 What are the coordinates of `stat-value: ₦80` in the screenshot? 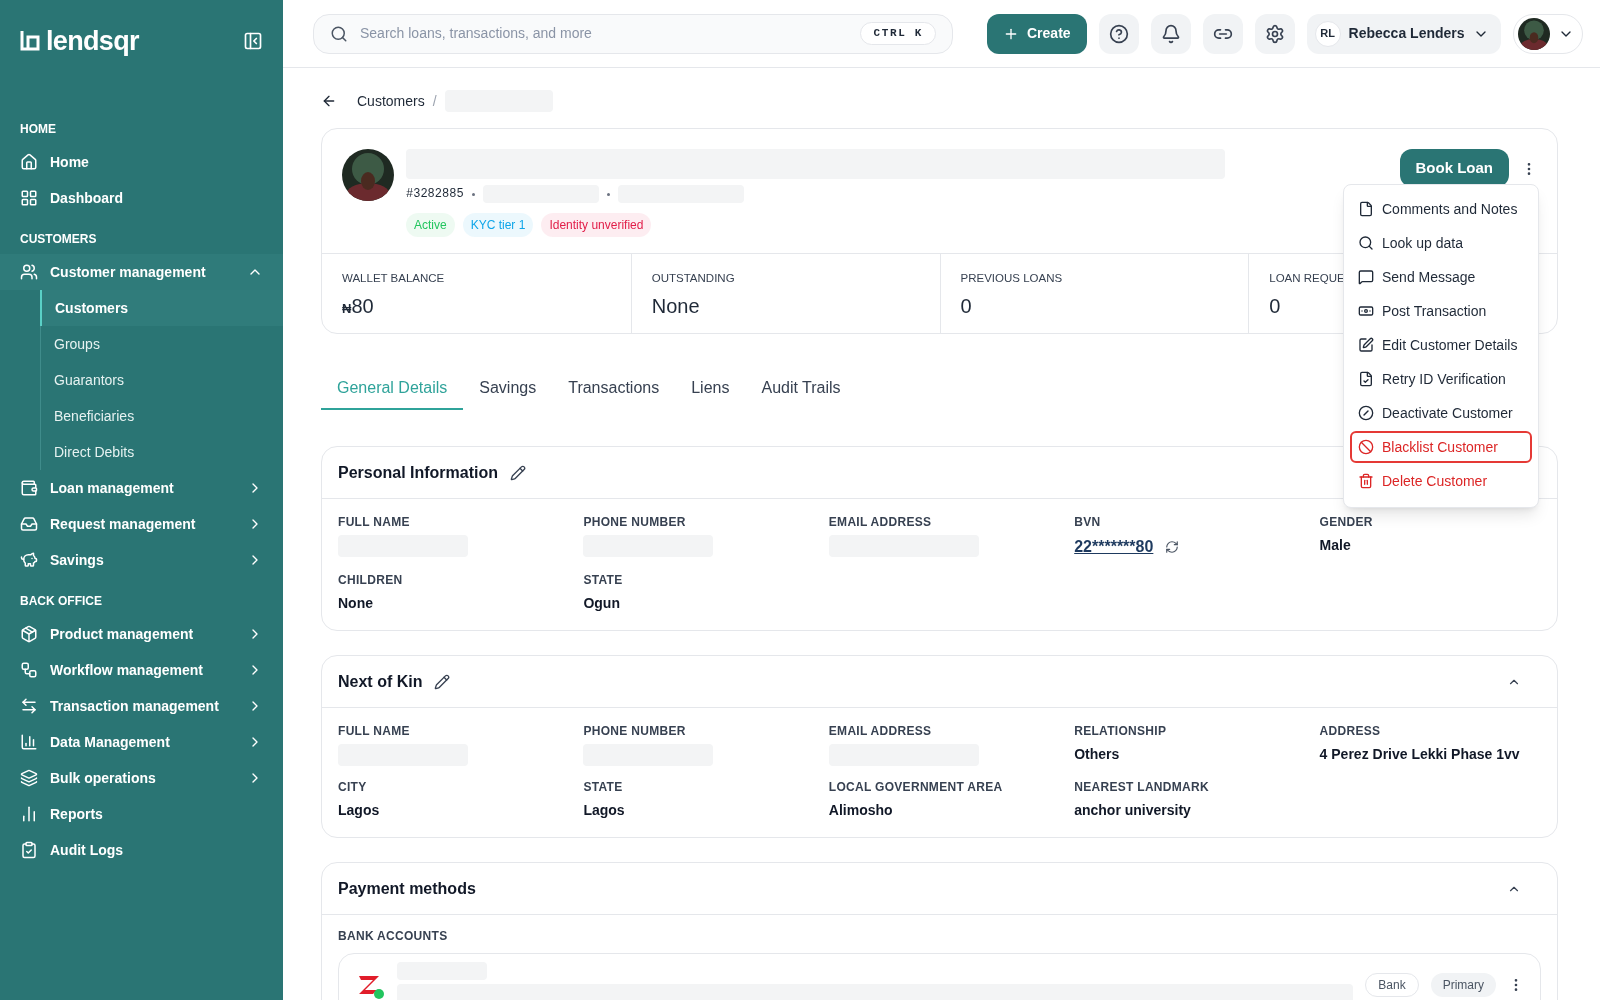 It's located at (358, 307).